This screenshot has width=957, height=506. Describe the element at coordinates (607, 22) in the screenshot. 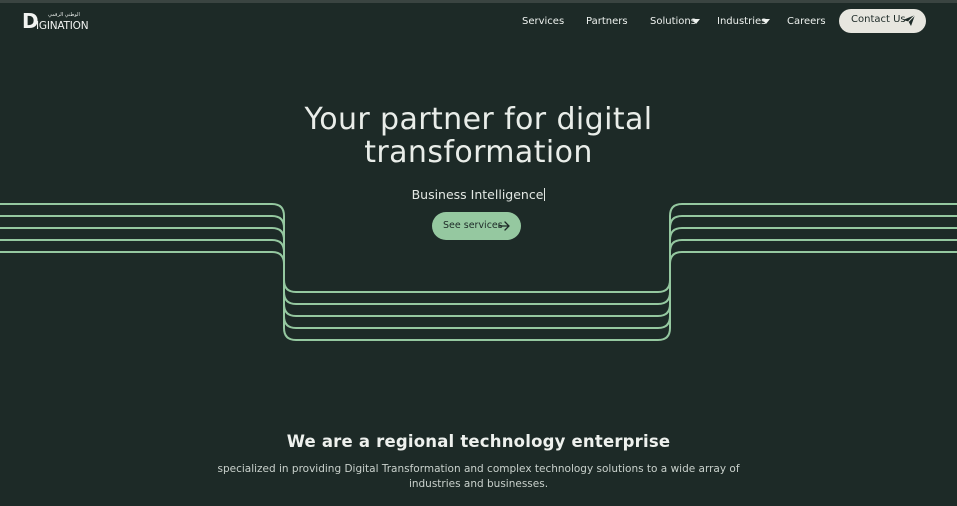

I see `nav-item-partners: Partners` at that location.